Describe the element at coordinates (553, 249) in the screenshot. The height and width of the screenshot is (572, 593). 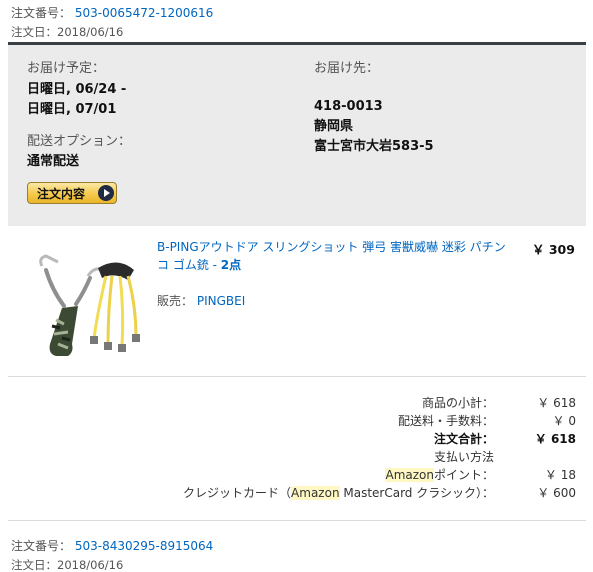
I see `product-price: ￥ 309` at that location.